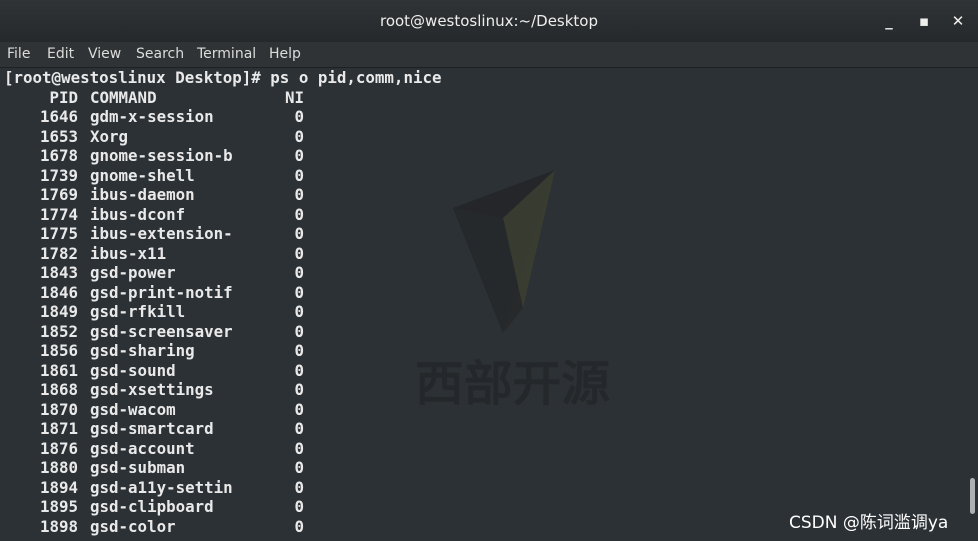 The image size is (978, 541). I want to click on process-command: gdm-x-session, so click(152, 116).